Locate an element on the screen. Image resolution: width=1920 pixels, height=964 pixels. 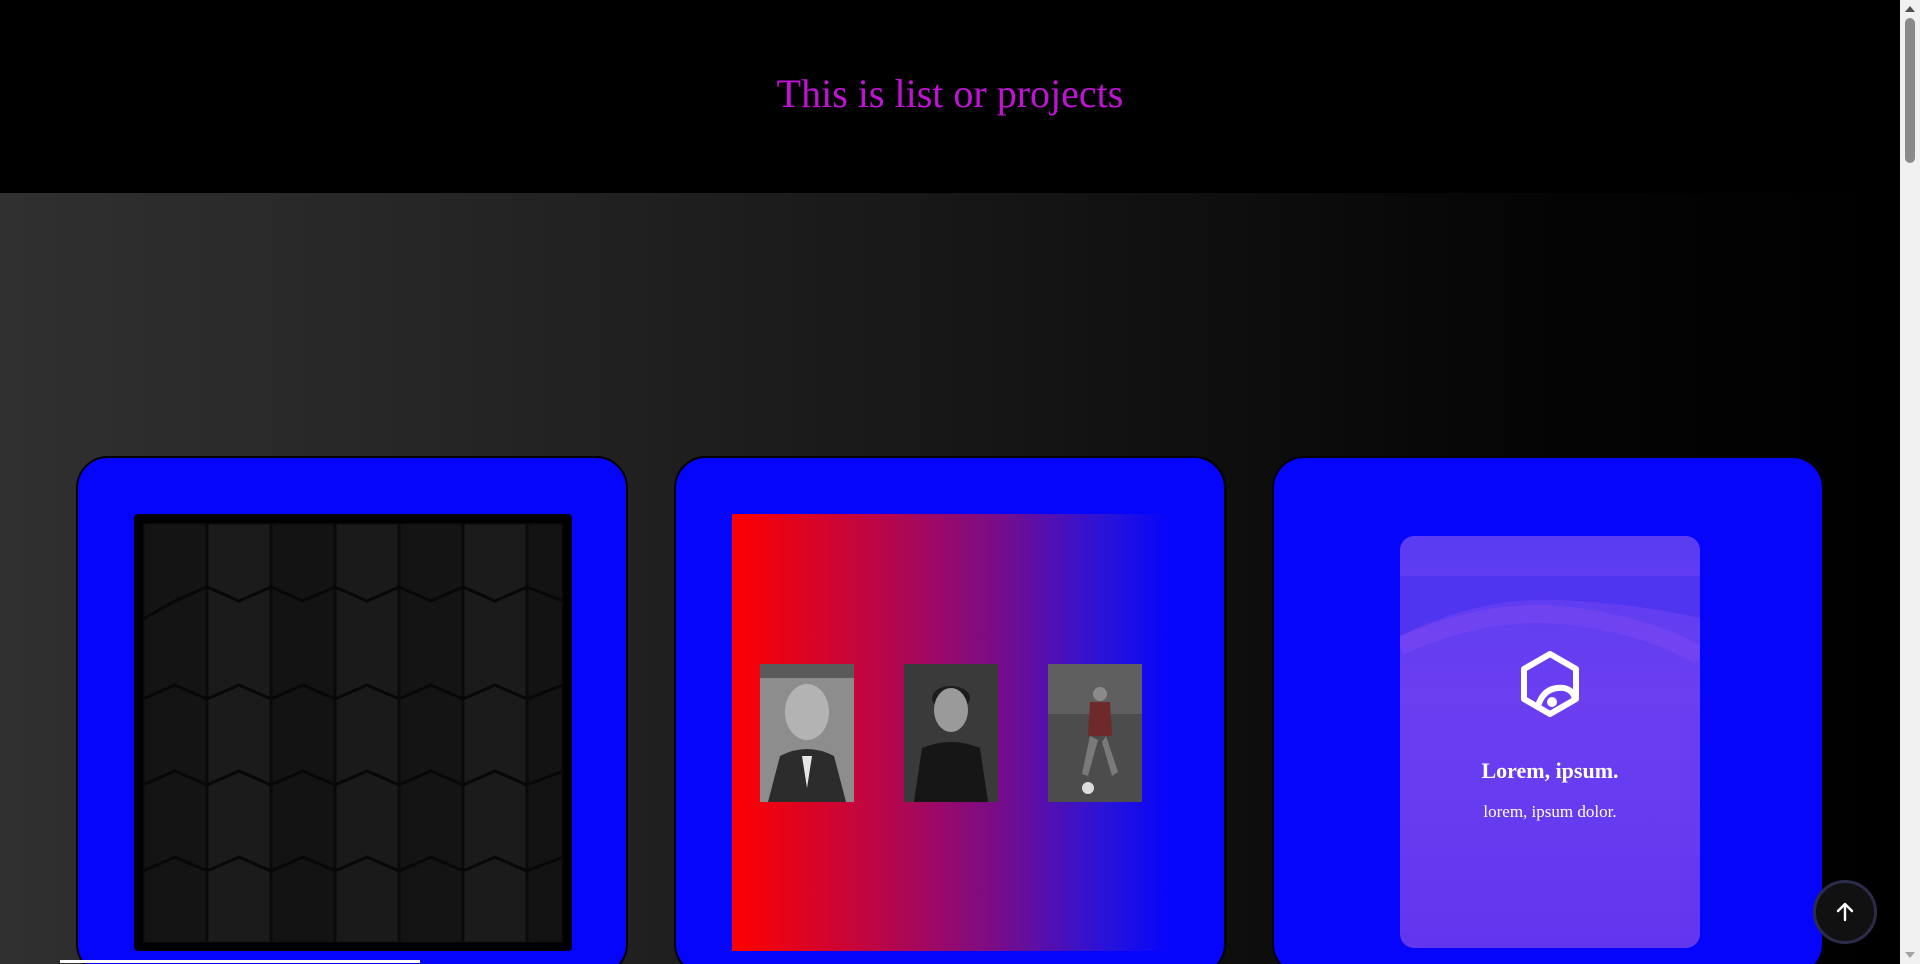
scroll-down-arrow-icon is located at coordinates (1910, 955).